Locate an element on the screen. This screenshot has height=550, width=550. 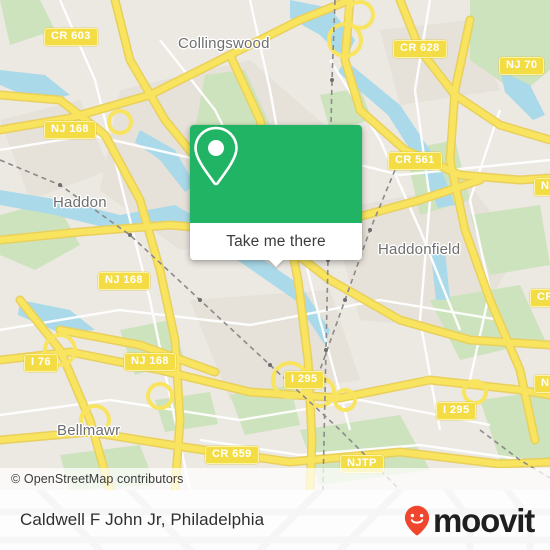
route-shield: CR 561 is located at coordinates (415, 161).